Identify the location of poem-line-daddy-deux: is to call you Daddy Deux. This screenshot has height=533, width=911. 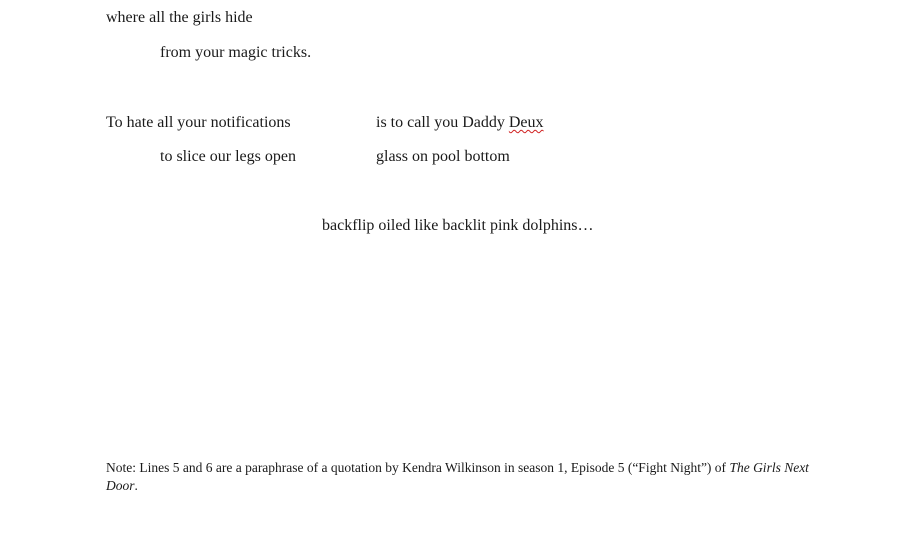
(460, 123).